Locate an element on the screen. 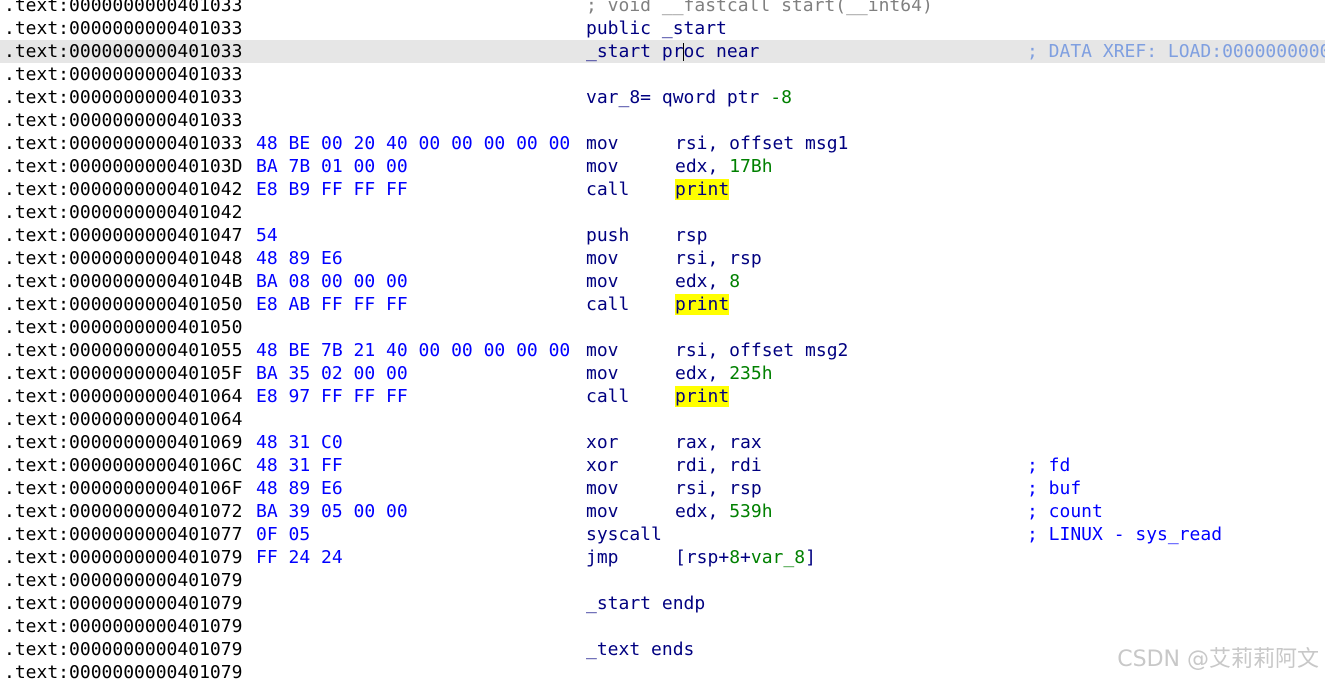  row-mnemonic: jmp is located at coordinates (602, 557).